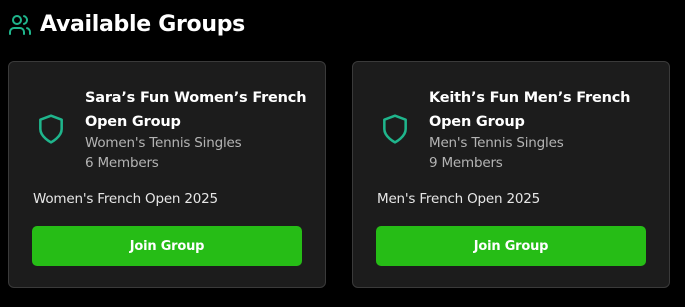 This screenshot has height=307, width=685. I want to click on tournament-name: Women's French Open 2025, so click(125, 199).